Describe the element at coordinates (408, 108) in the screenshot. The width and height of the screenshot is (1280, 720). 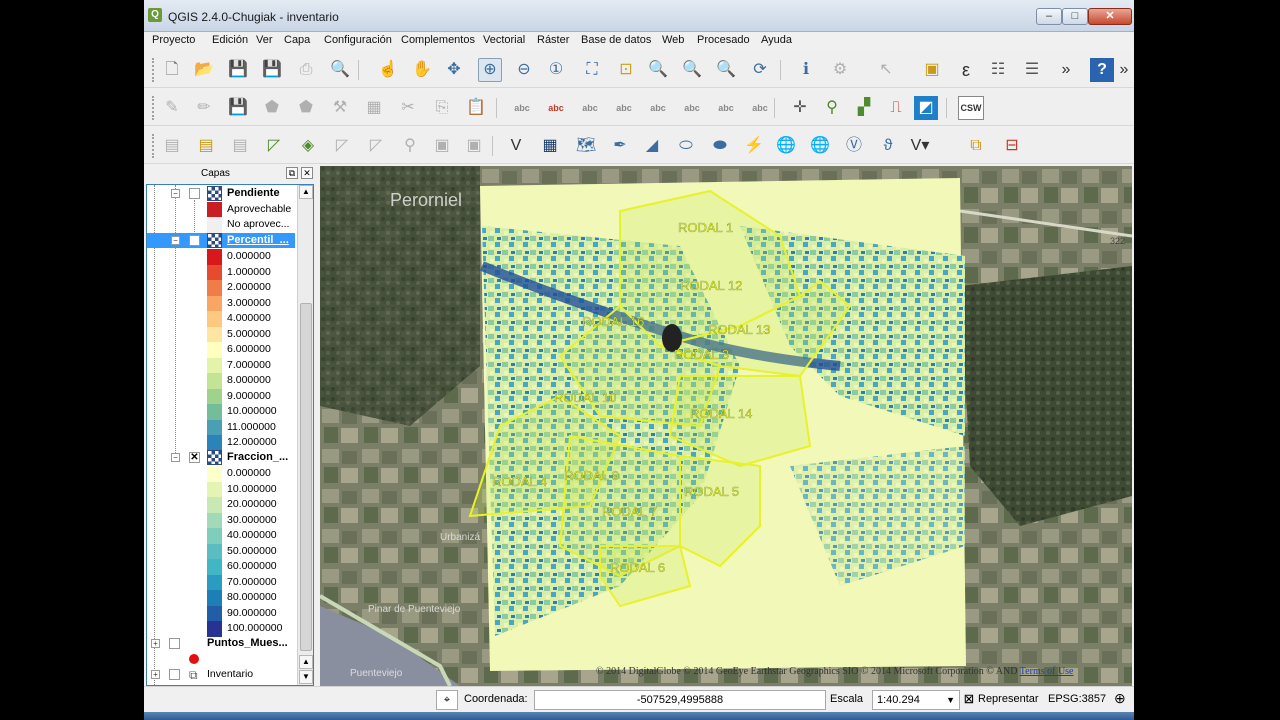
I see `cut-features-icon: ✂` at that location.